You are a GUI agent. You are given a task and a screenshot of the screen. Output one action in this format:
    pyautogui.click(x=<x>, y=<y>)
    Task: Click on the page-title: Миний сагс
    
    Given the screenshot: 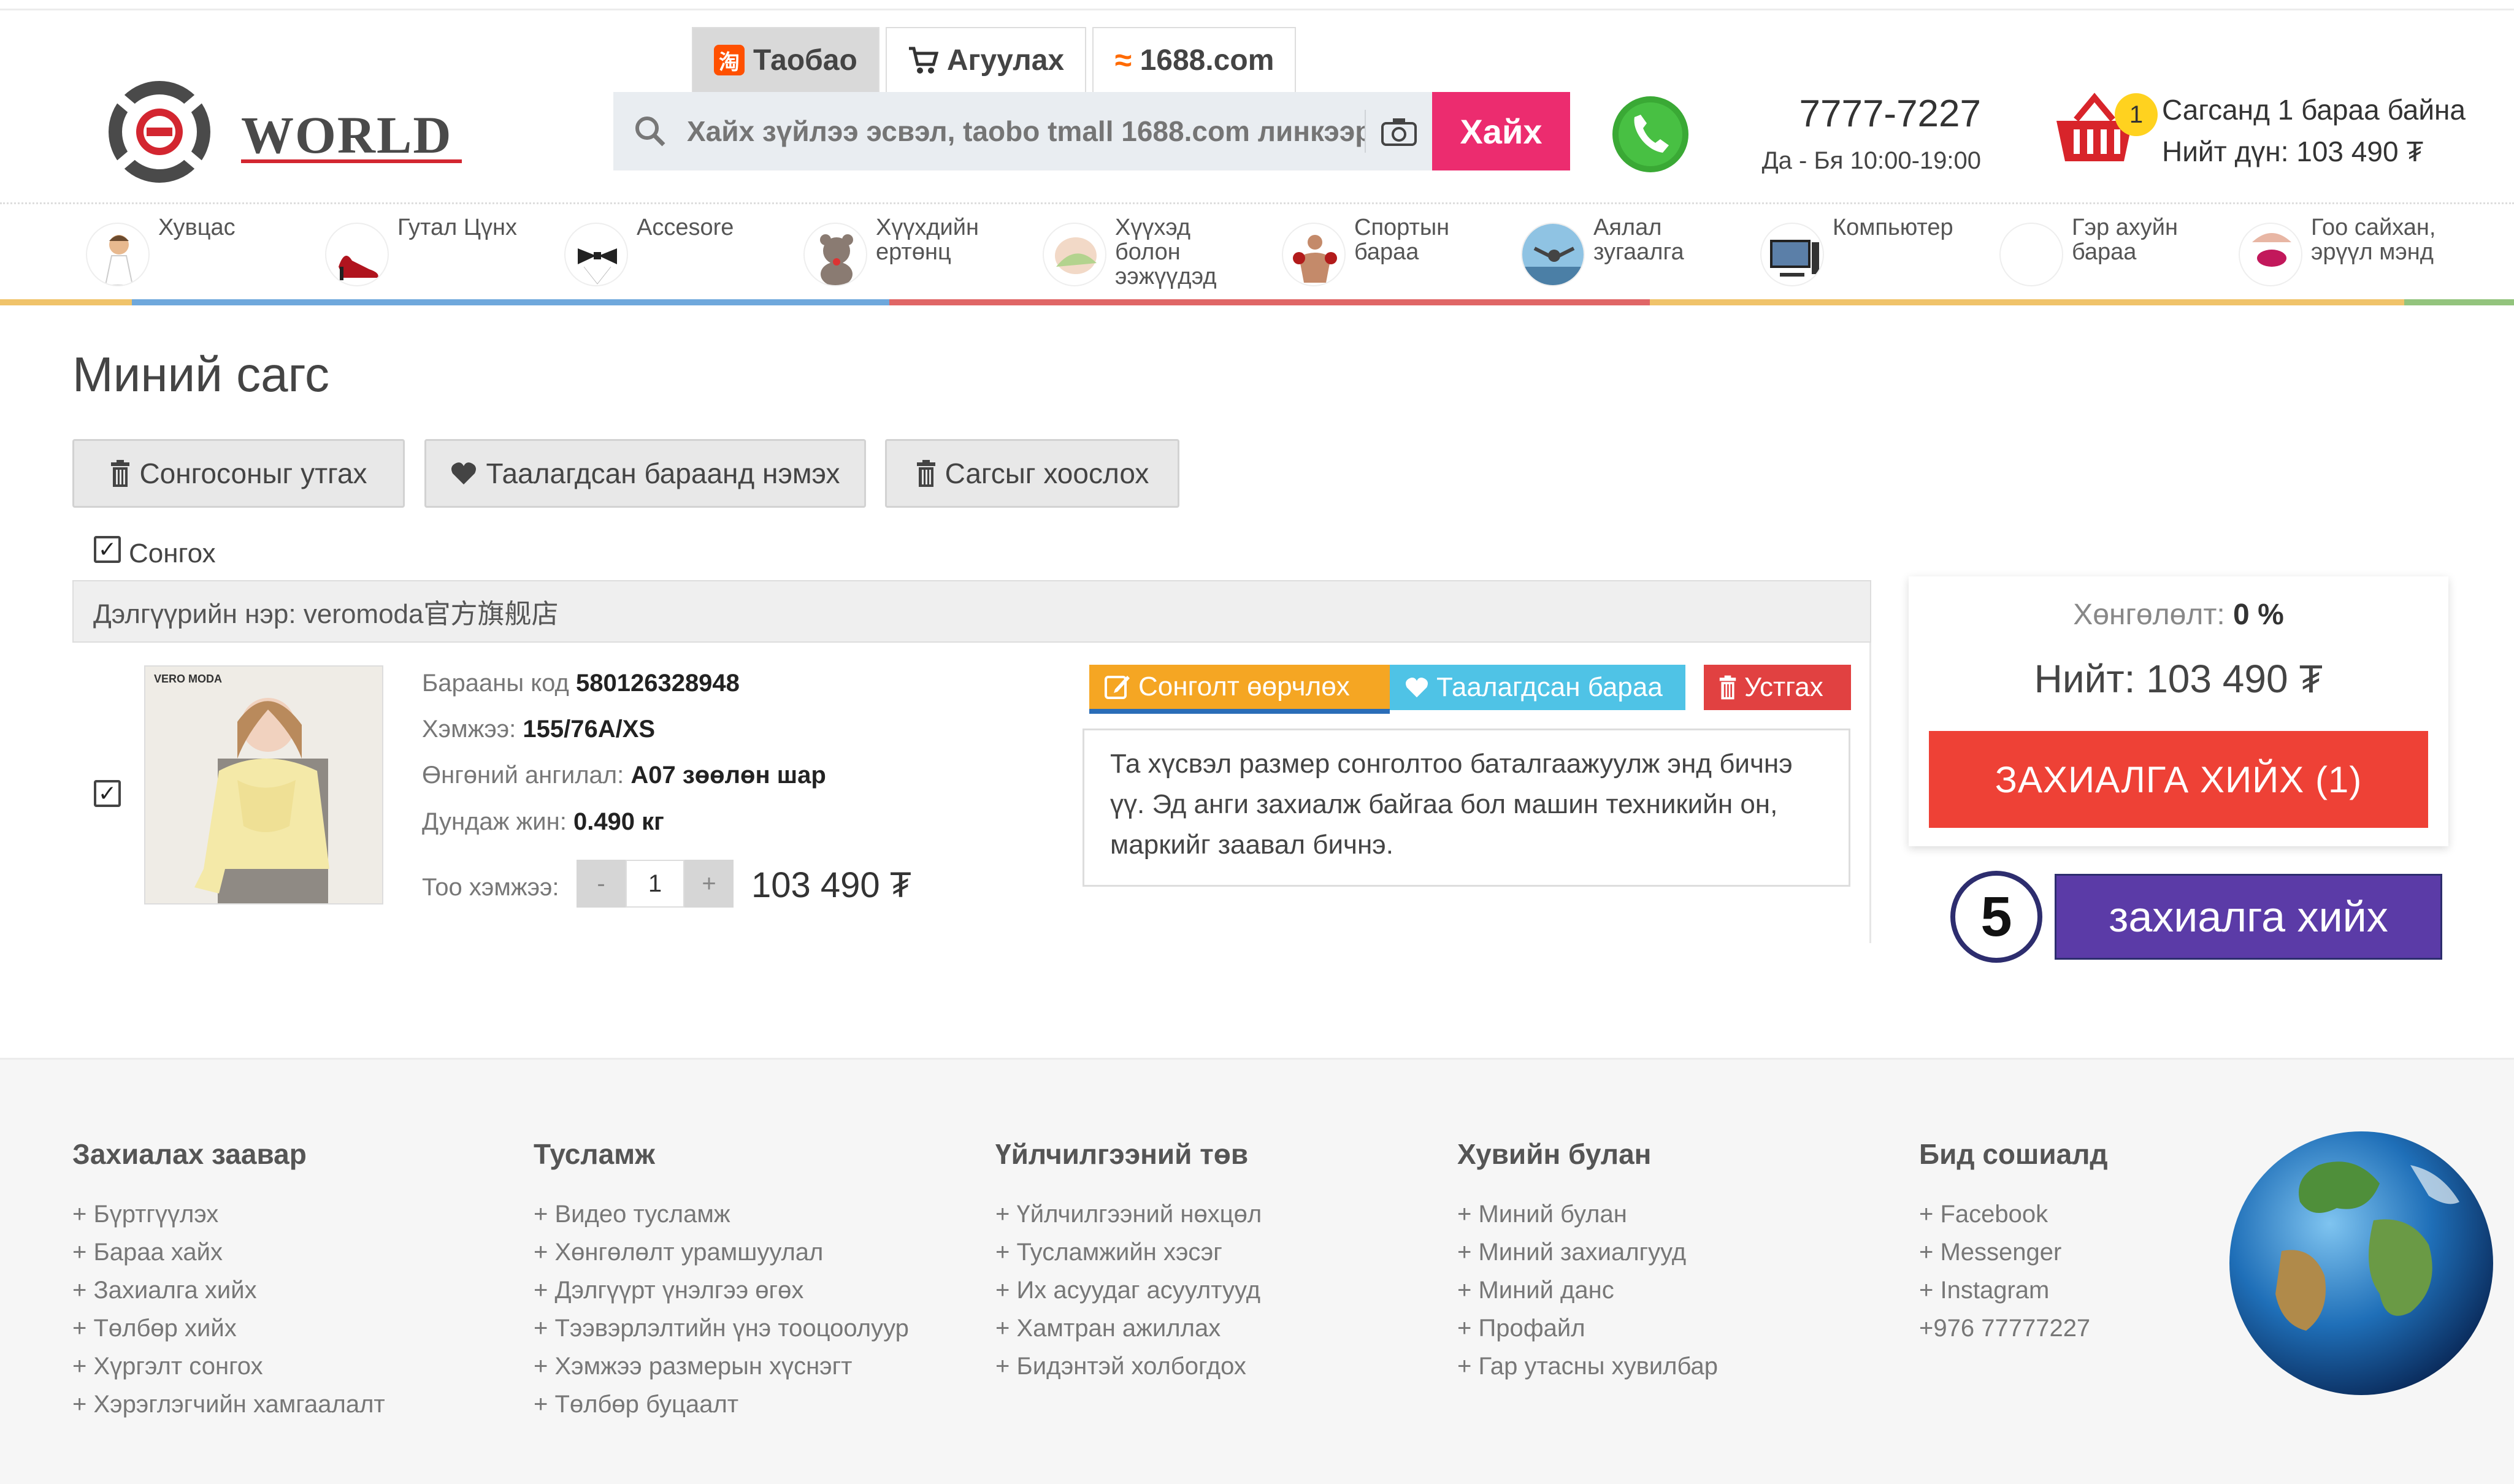 What is the action you would take?
    pyautogui.click(x=201, y=374)
    